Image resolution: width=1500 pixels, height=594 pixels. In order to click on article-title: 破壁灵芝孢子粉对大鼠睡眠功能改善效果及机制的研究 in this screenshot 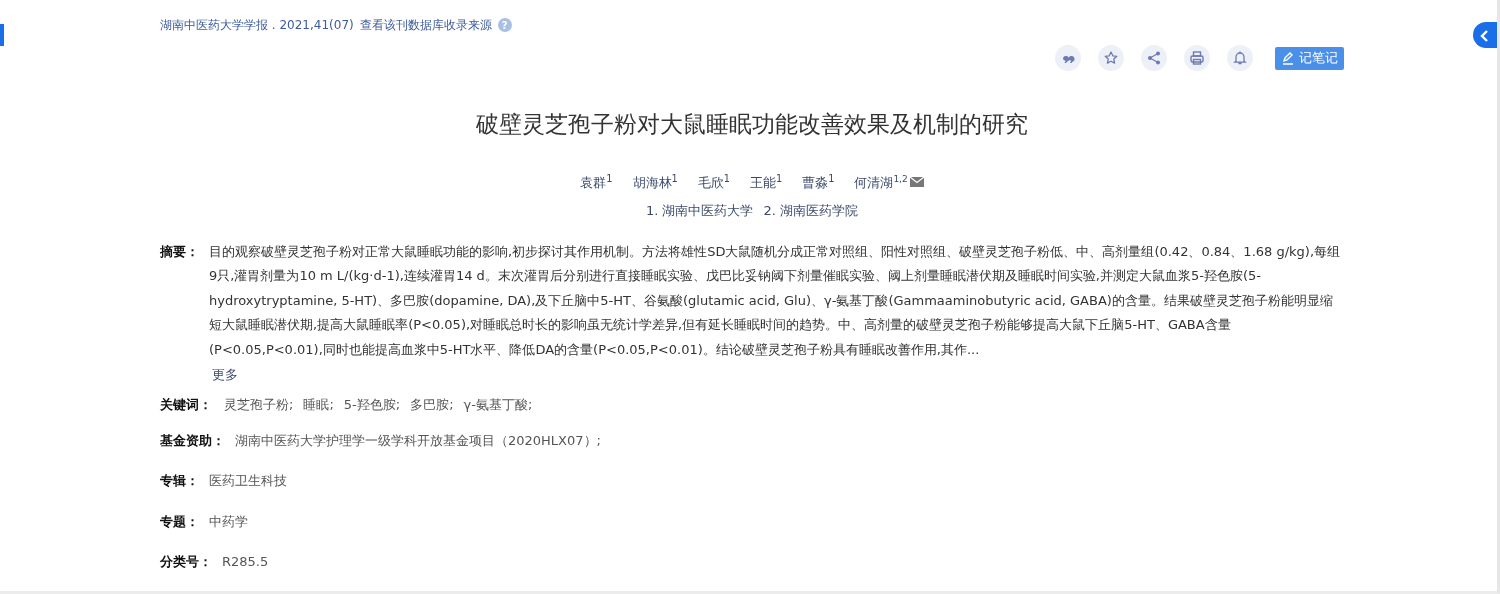, I will do `click(752, 125)`.